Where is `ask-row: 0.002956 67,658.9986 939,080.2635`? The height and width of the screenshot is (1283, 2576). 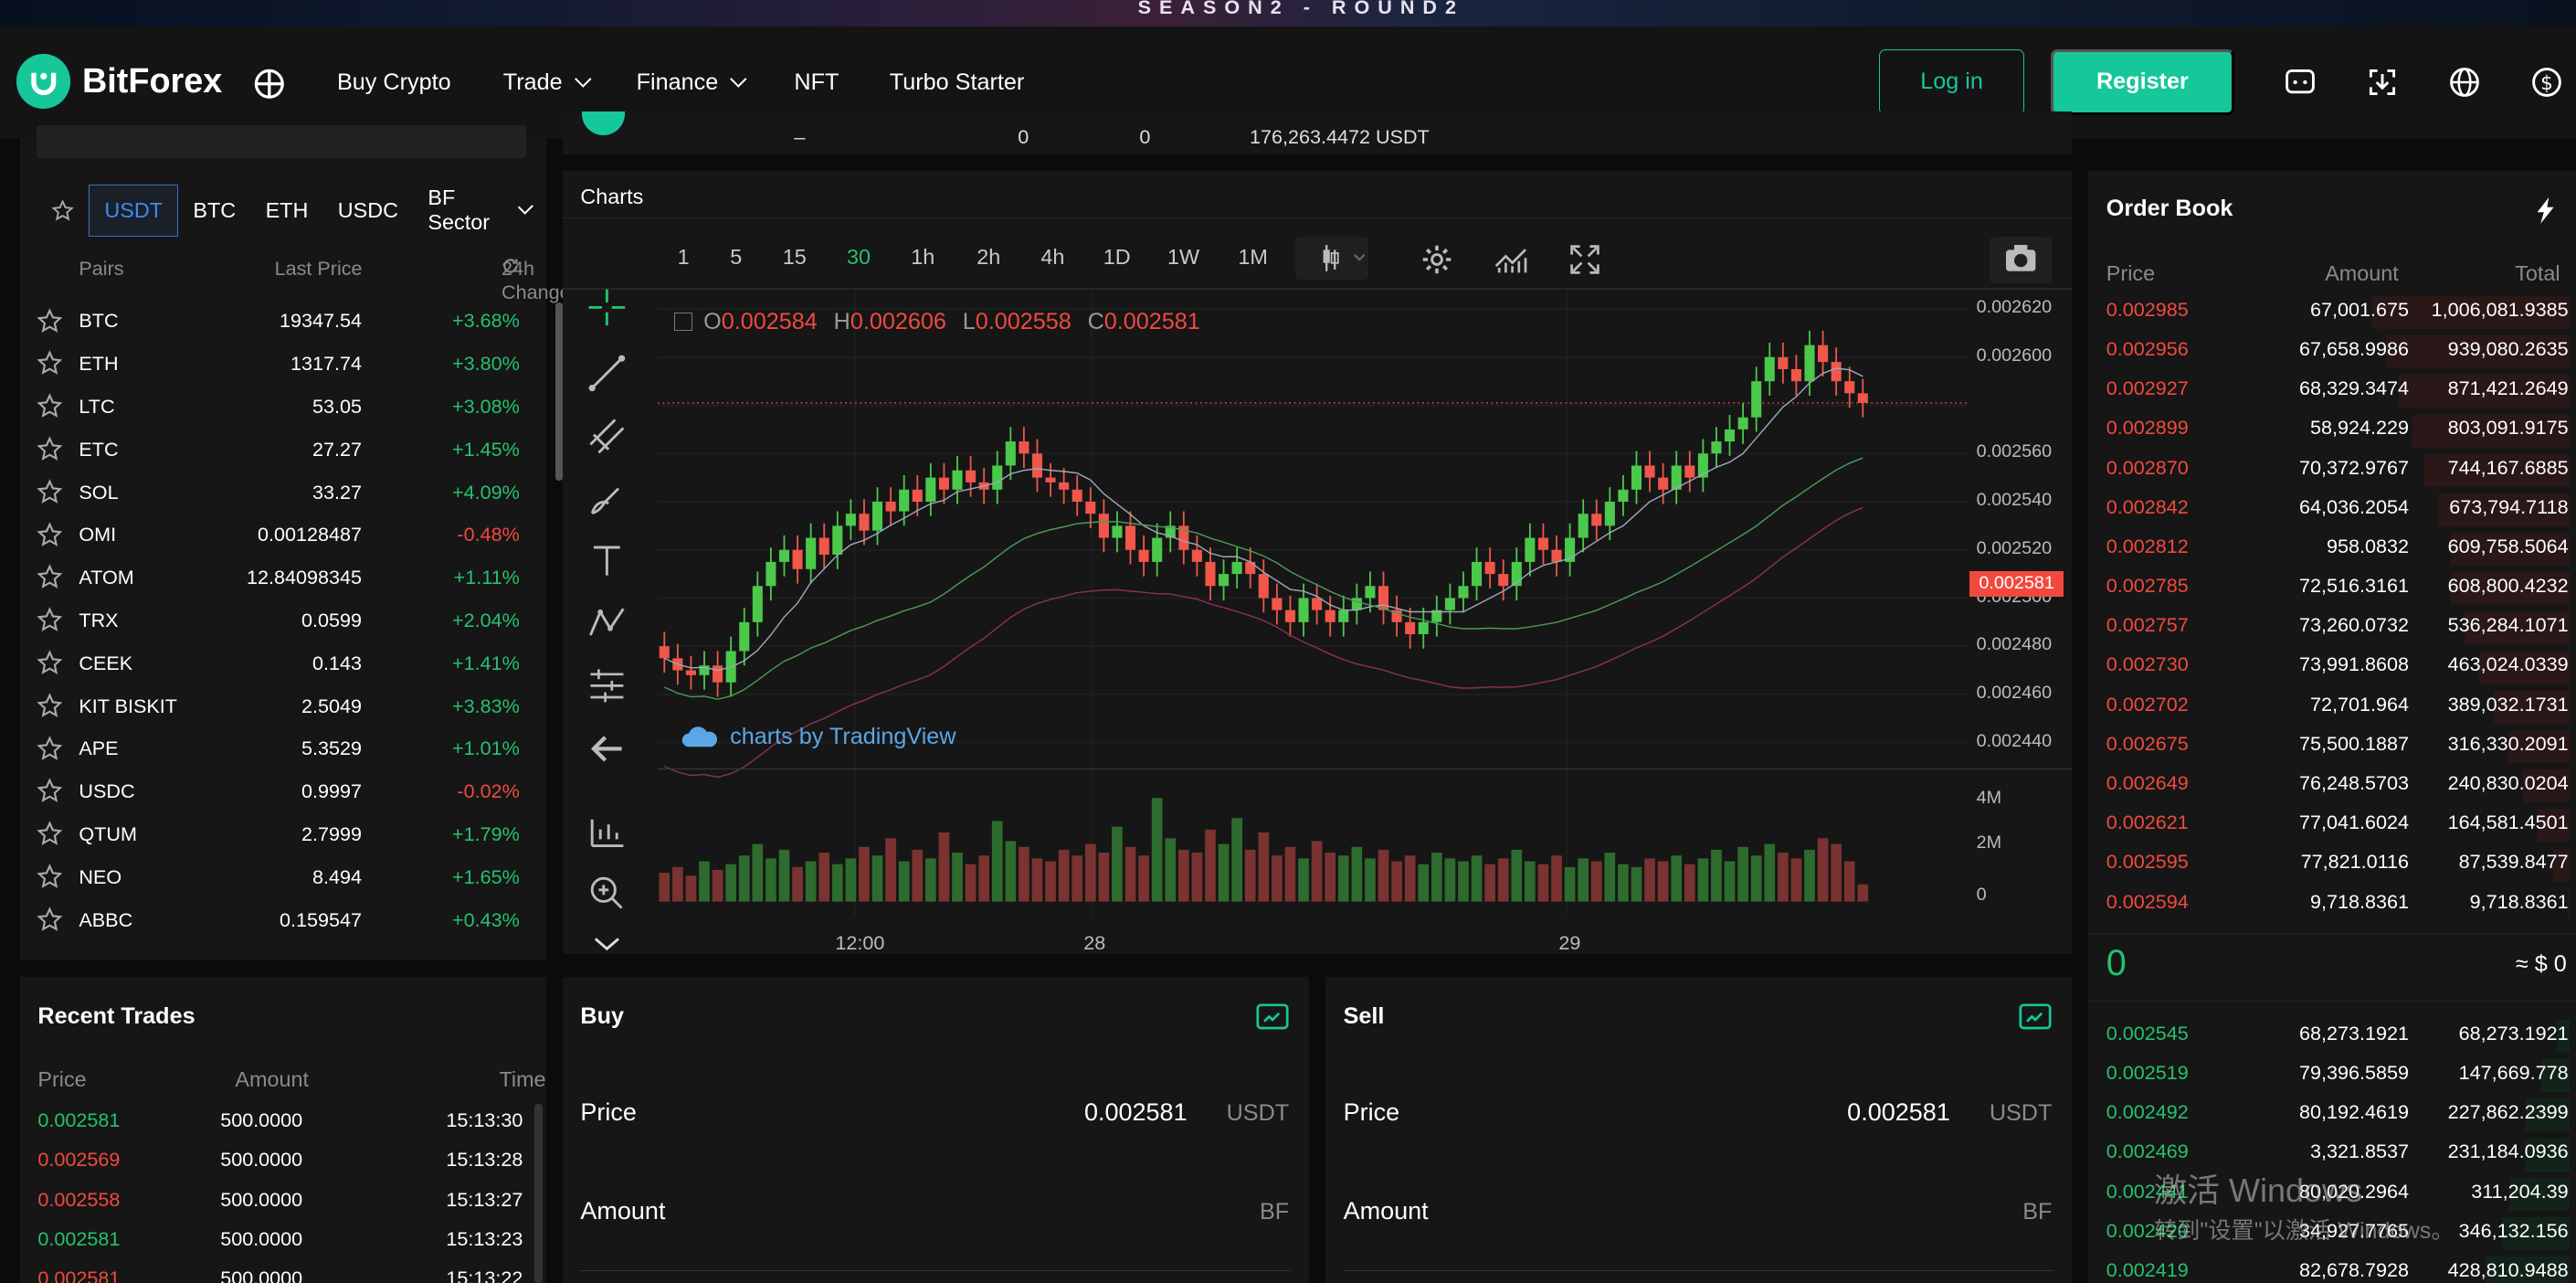 ask-row: 0.002956 67,658.9986 939,080.2635 is located at coordinates (2332, 352).